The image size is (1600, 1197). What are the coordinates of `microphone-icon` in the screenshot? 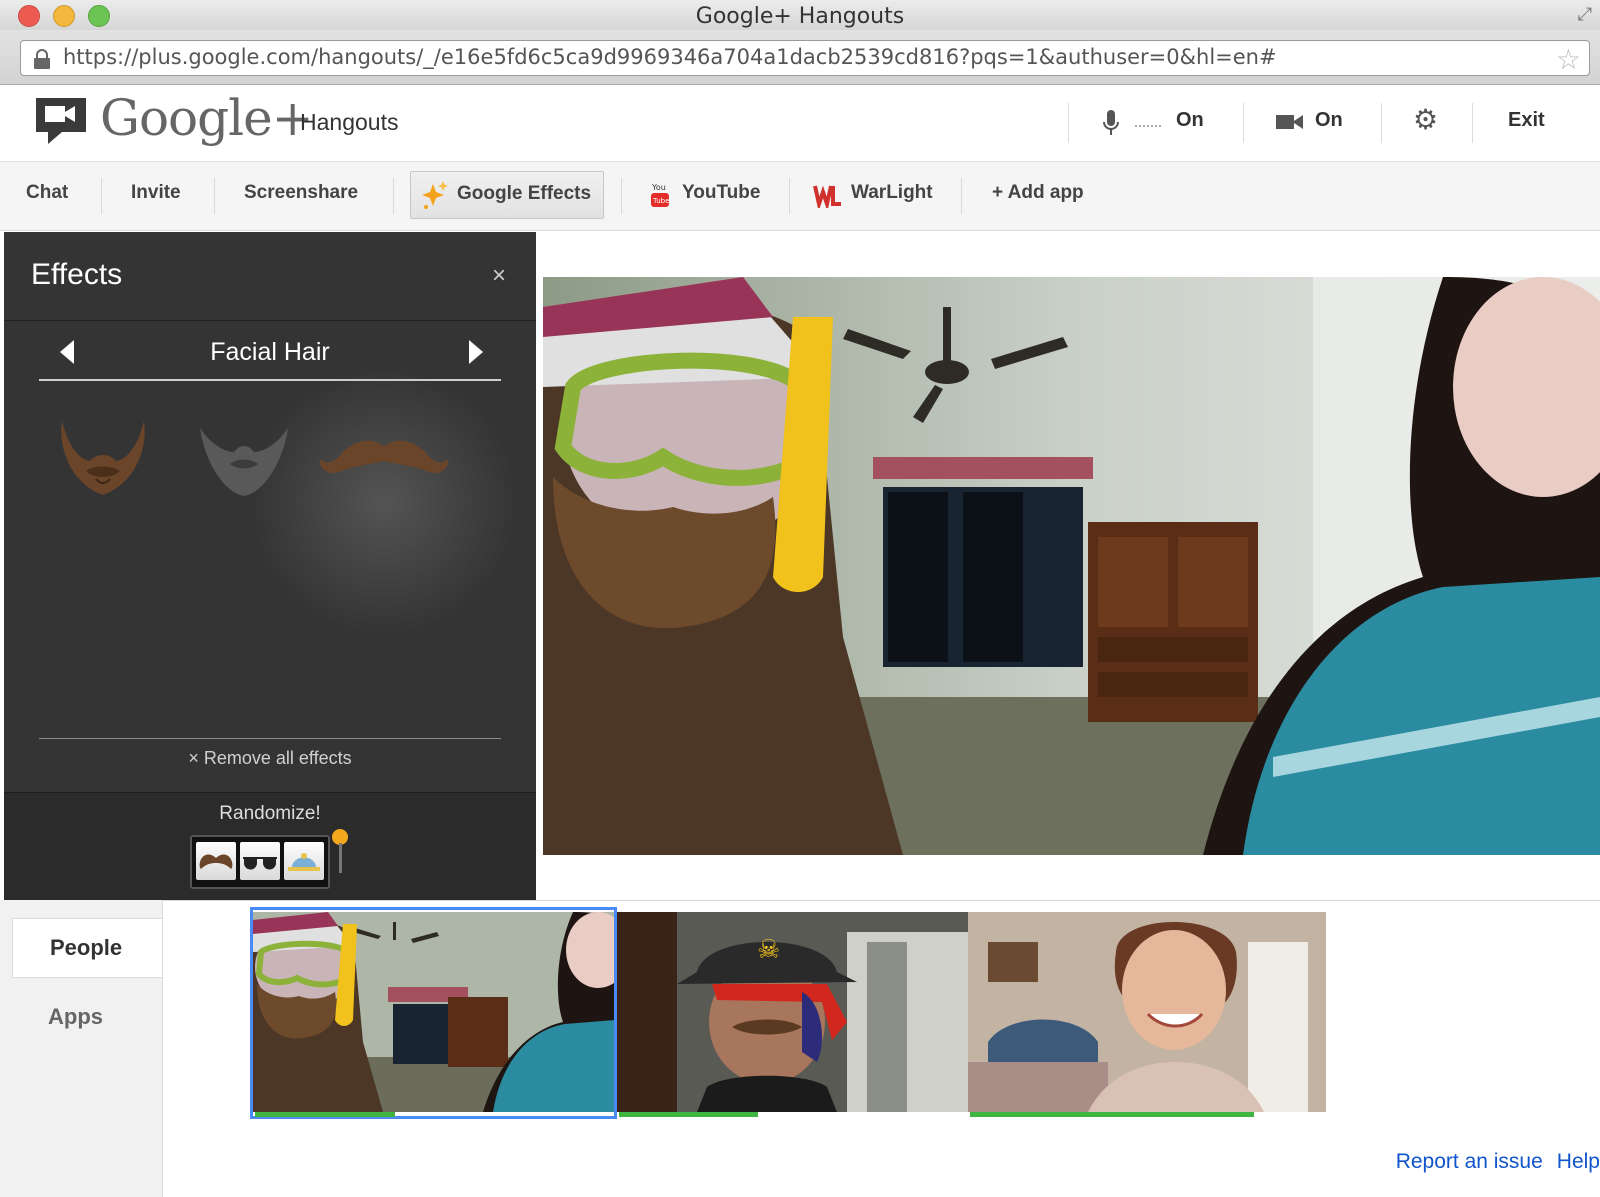 It's located at (1111, 123).